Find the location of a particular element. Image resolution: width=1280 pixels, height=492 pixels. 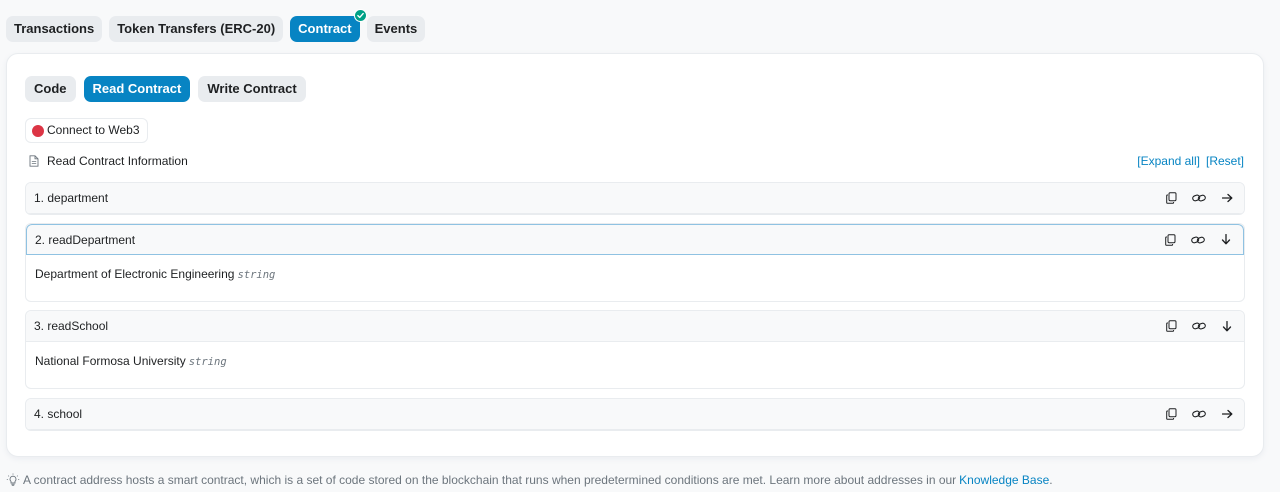

connect-web3-label: Connect to Web3 is located at coordinates (93, 130).